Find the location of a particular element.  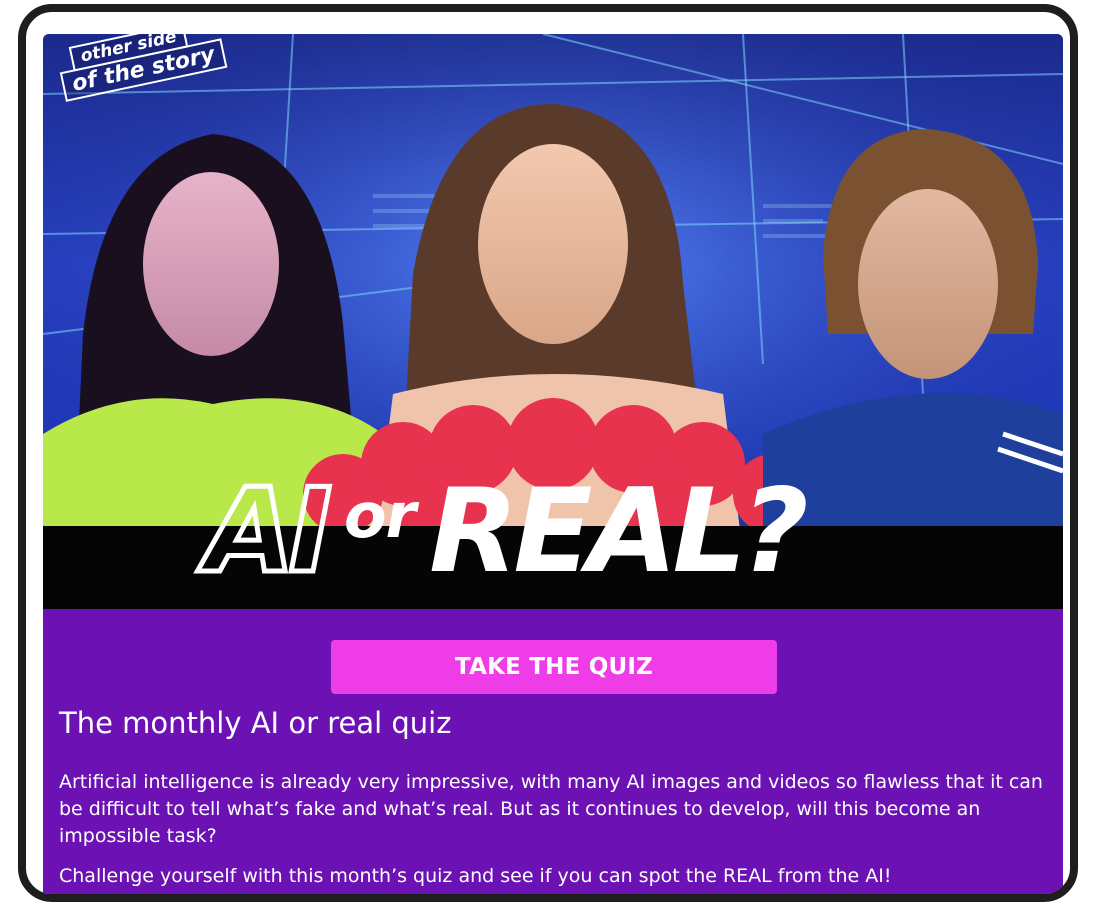

hero-title-real: REAL? is located at coordinates (619, 531).